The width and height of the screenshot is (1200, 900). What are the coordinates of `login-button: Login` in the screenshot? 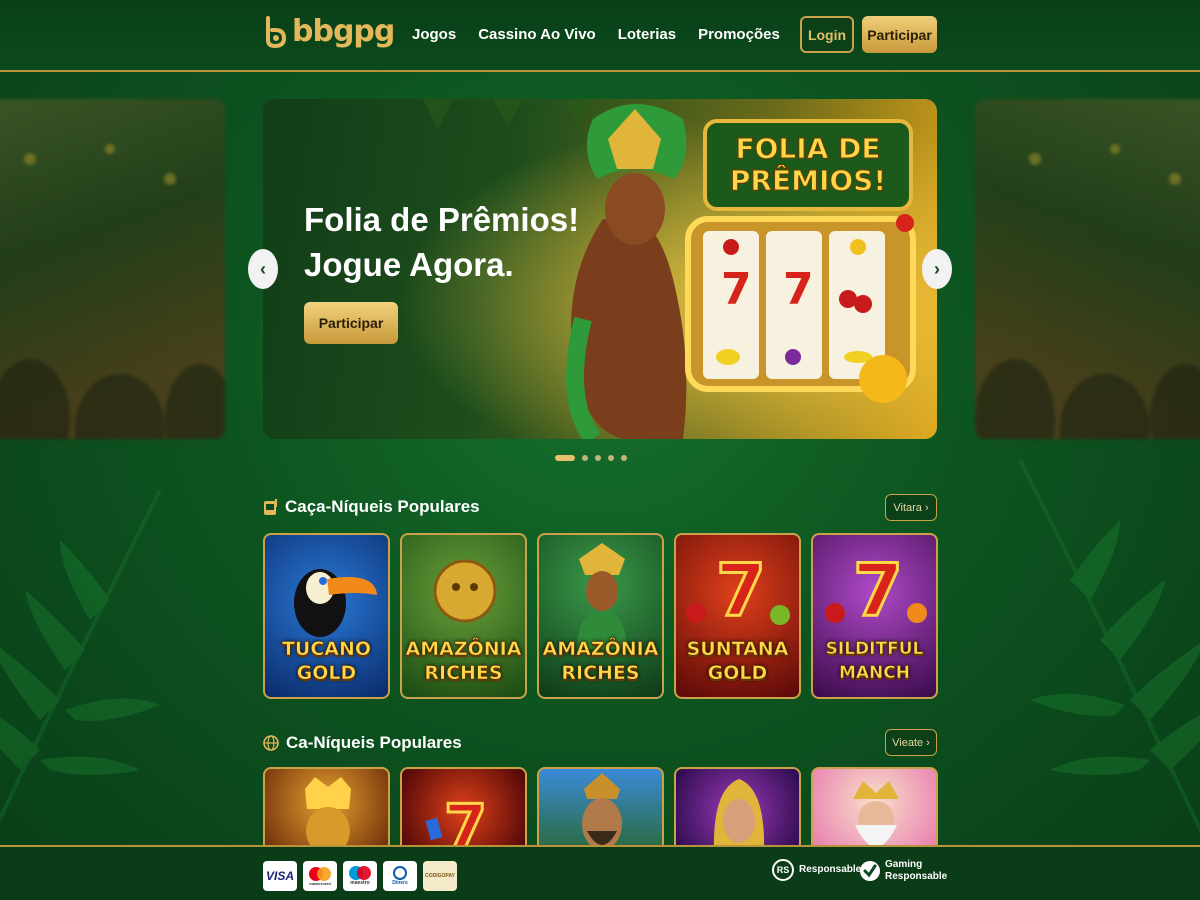 It's located at (827, 34).